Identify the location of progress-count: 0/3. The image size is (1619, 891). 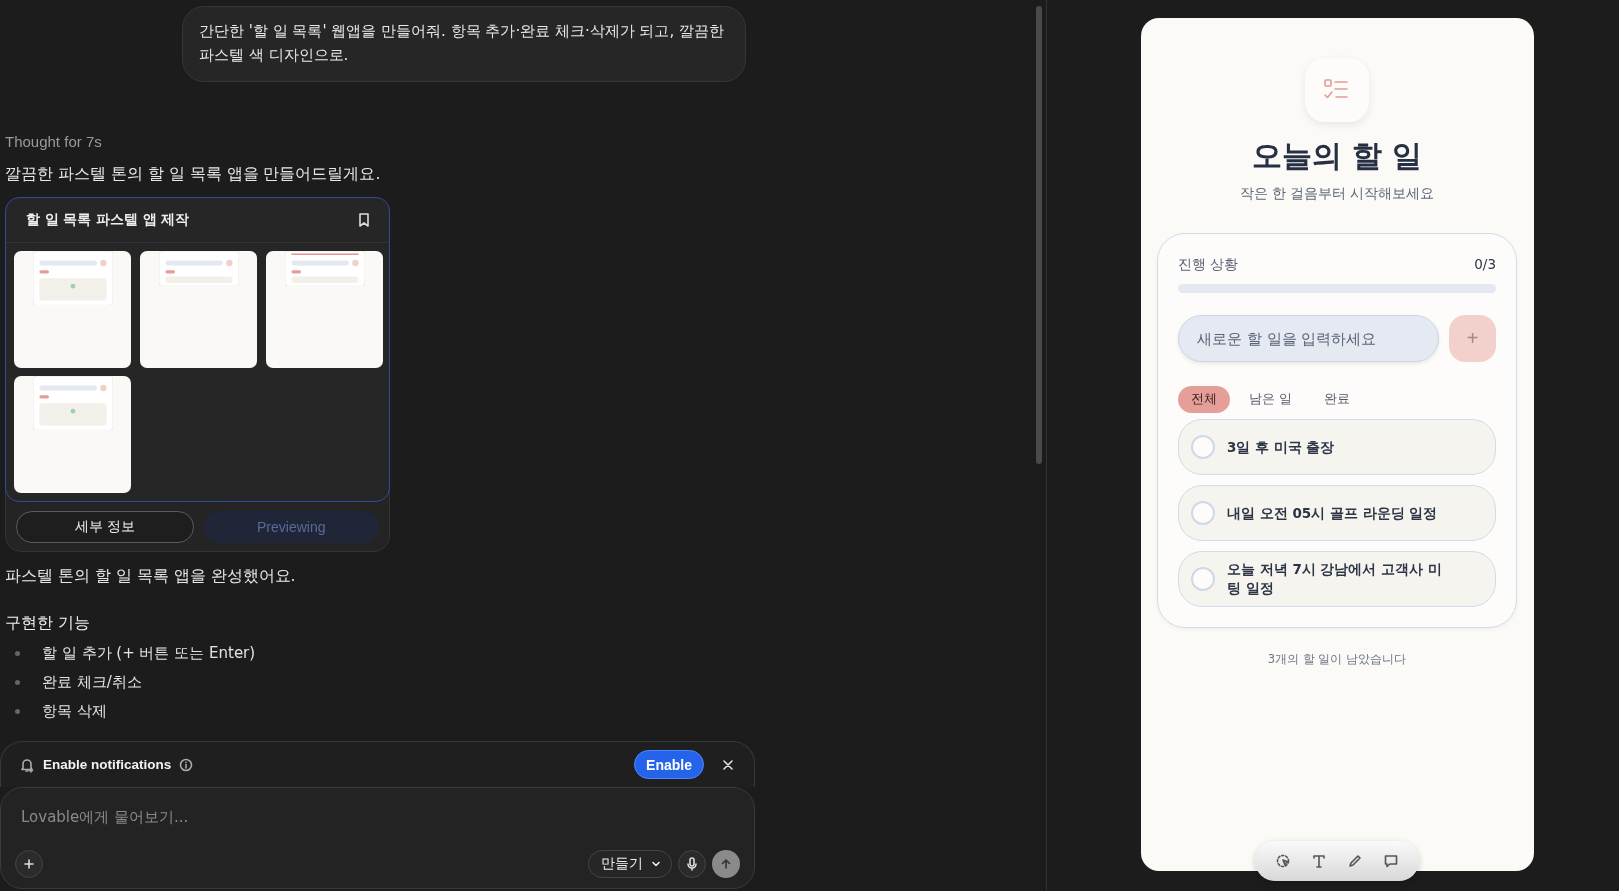
(1485, 265).